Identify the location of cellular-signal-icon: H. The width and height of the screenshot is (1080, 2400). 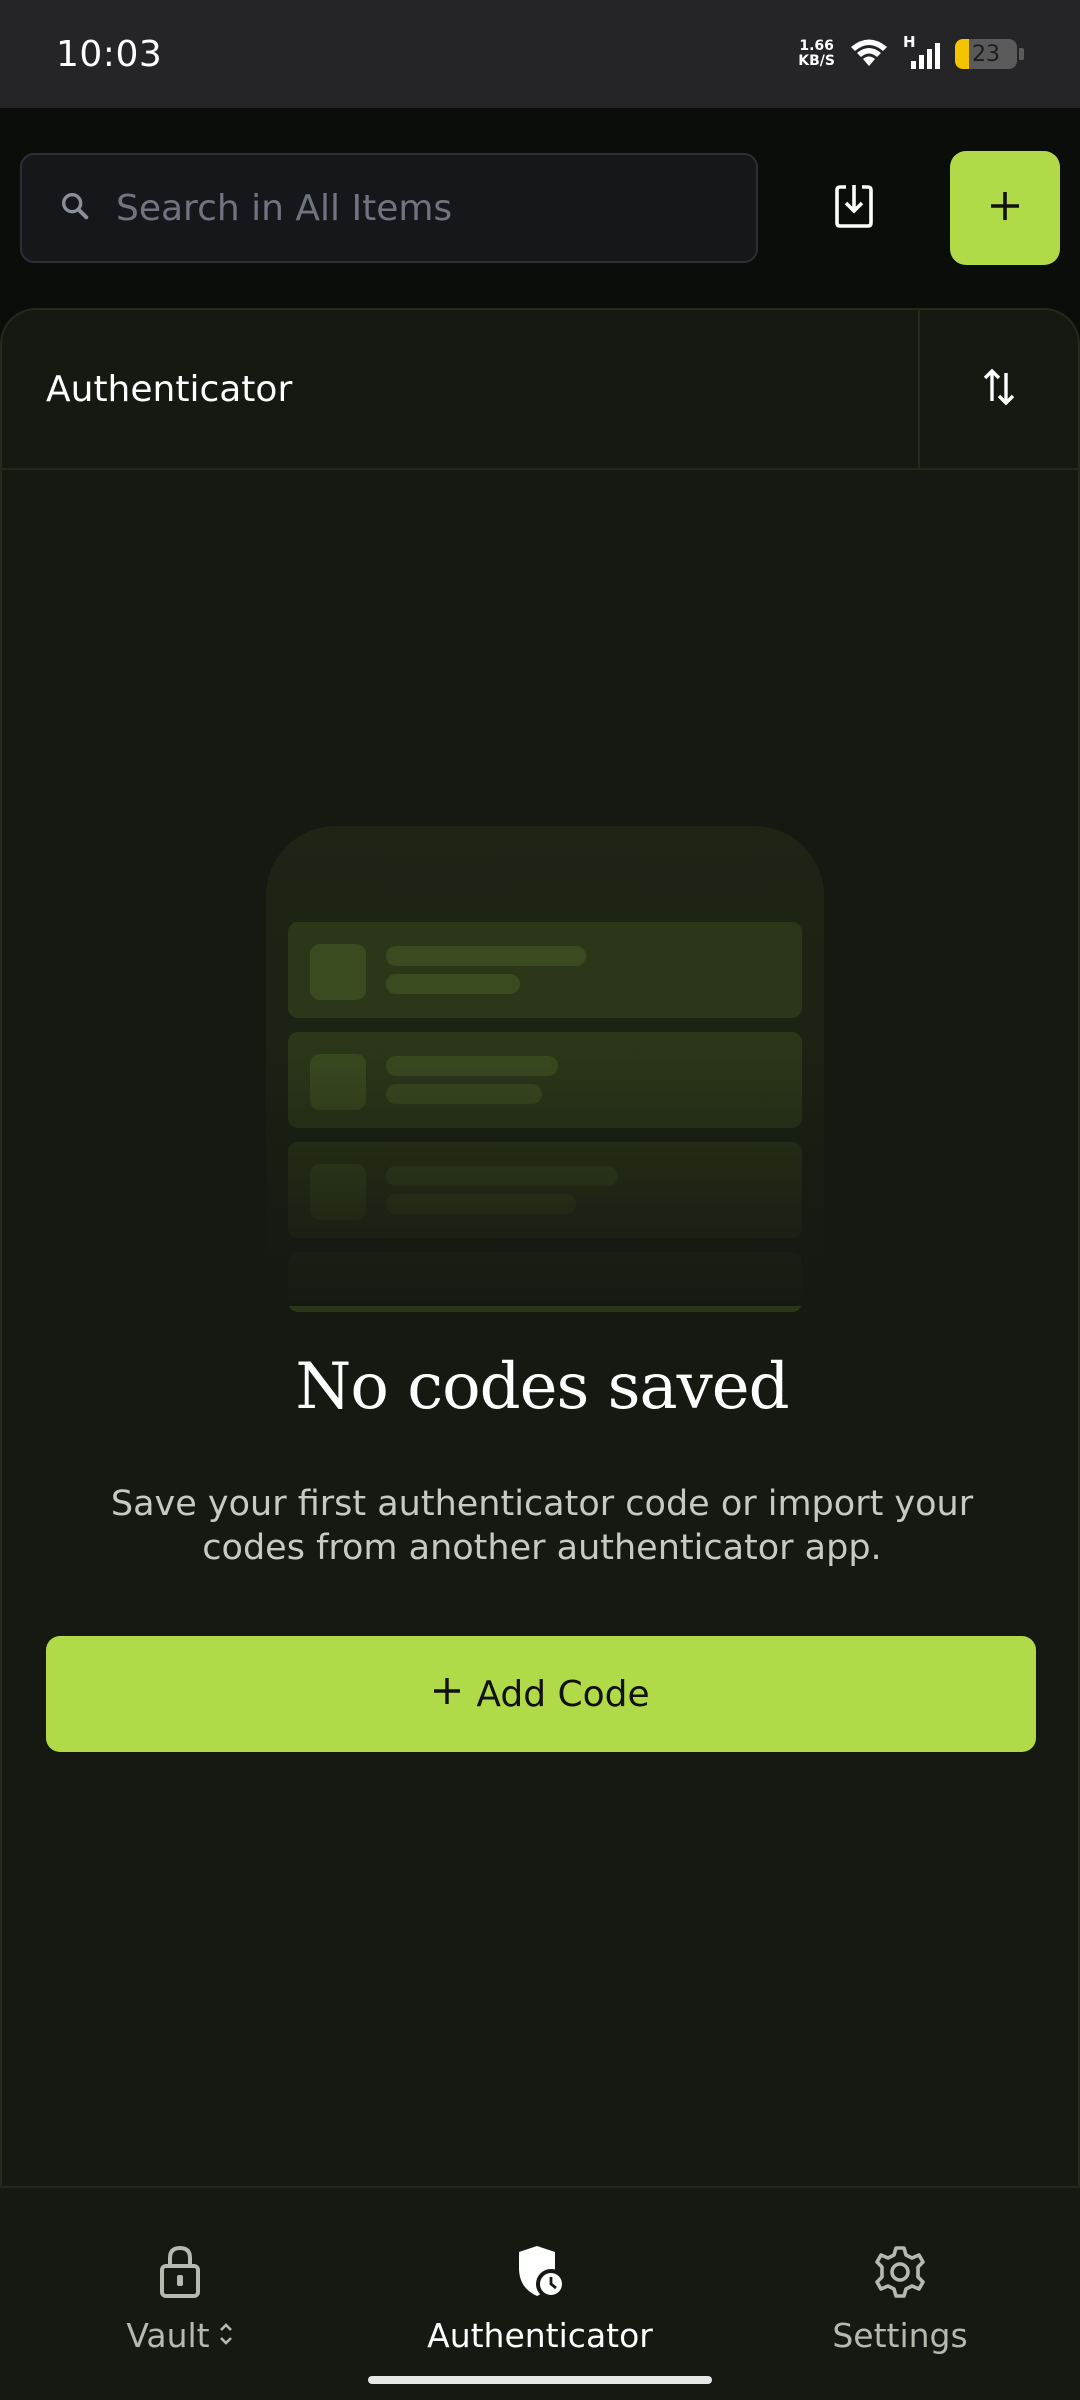
(922, 52).